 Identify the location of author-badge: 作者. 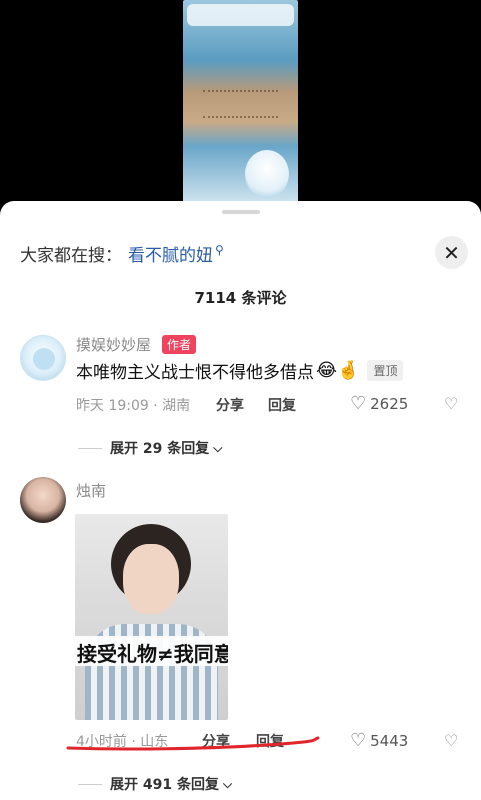
(179, 344).